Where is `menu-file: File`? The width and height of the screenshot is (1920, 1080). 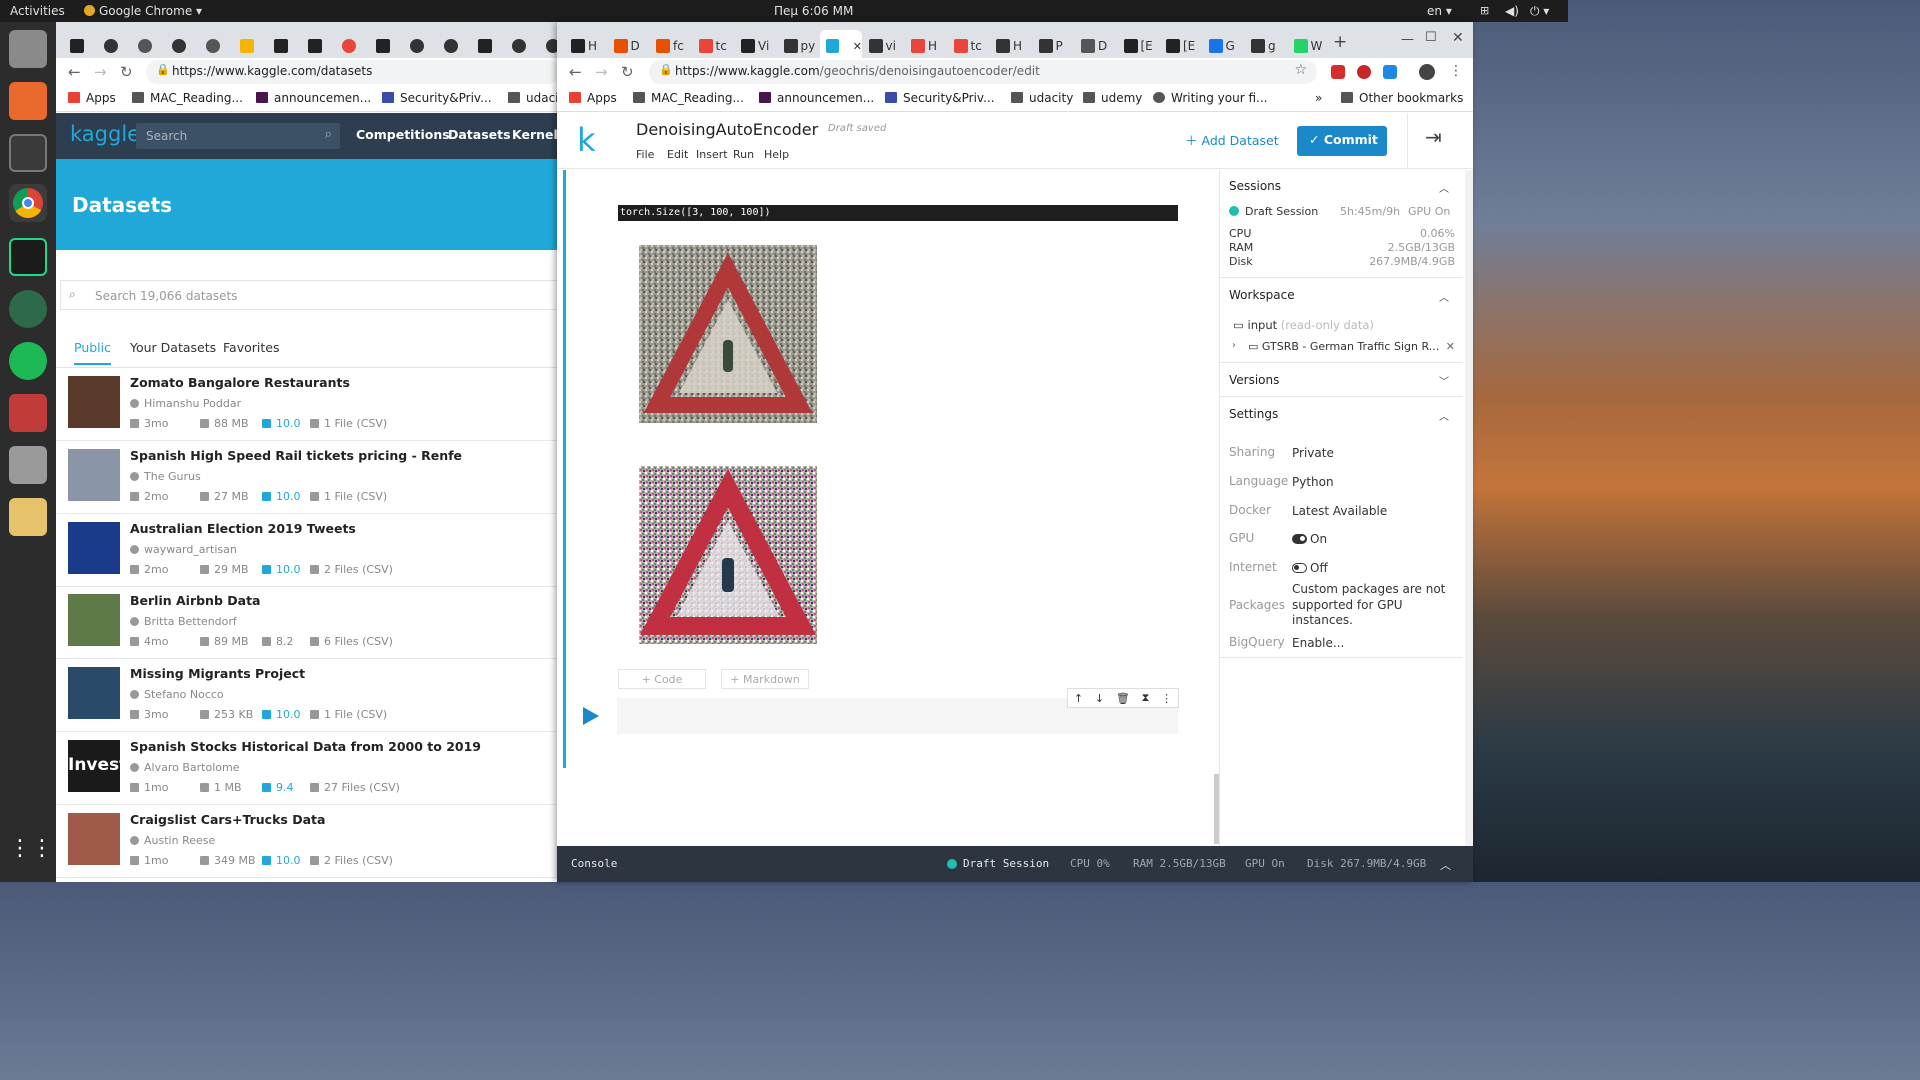 menu-file: File is located at coordinates (645, 154).